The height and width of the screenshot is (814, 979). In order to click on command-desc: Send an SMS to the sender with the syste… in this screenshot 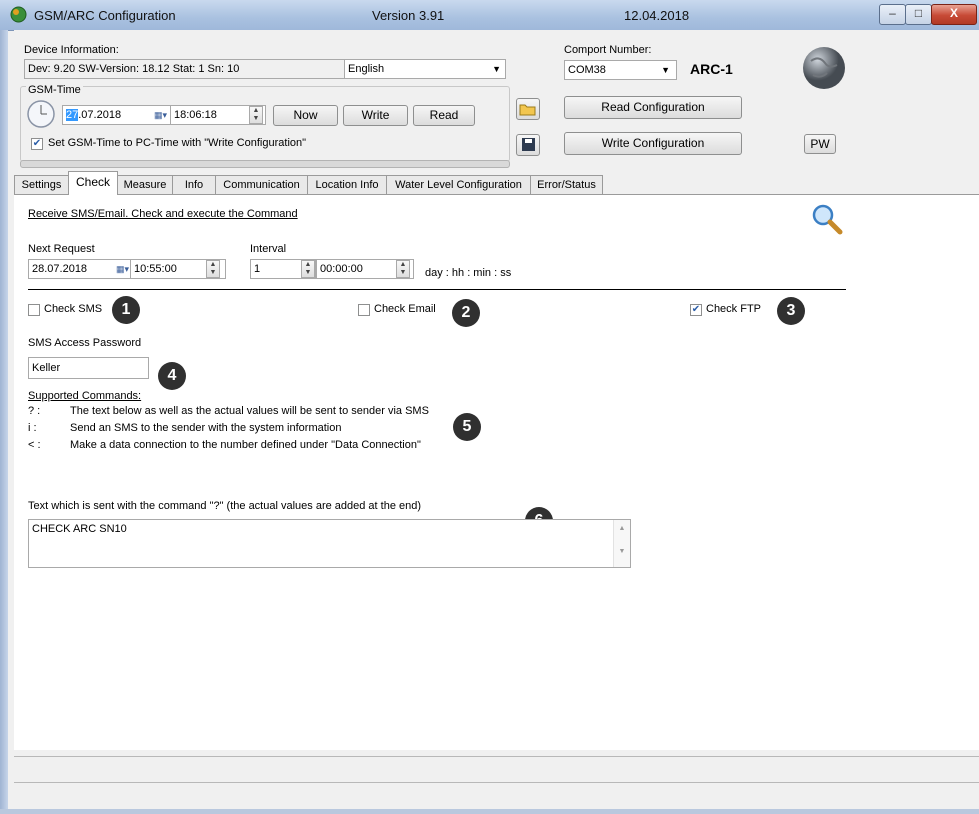, I will do `click(206, 428)`.